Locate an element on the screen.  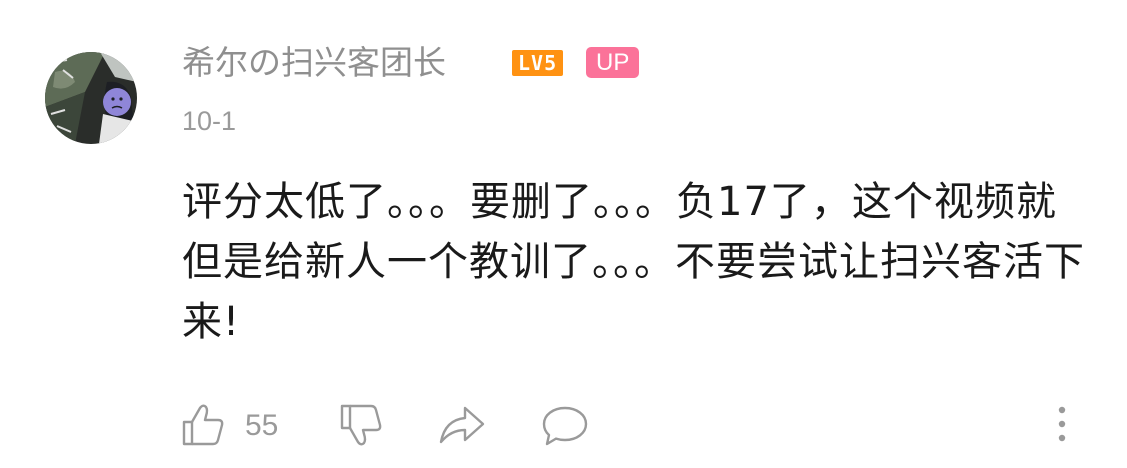
avatar-image is located at coordinates (91, 98).